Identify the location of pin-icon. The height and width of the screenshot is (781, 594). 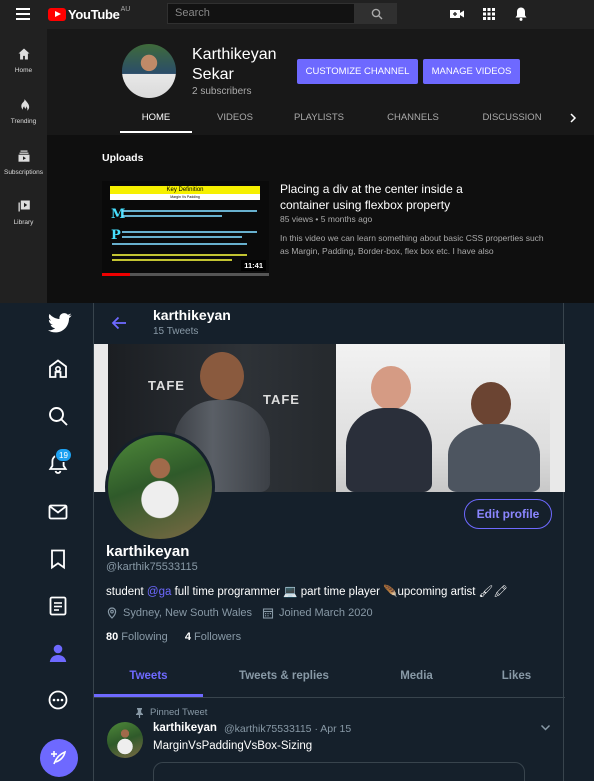
(139, 713).